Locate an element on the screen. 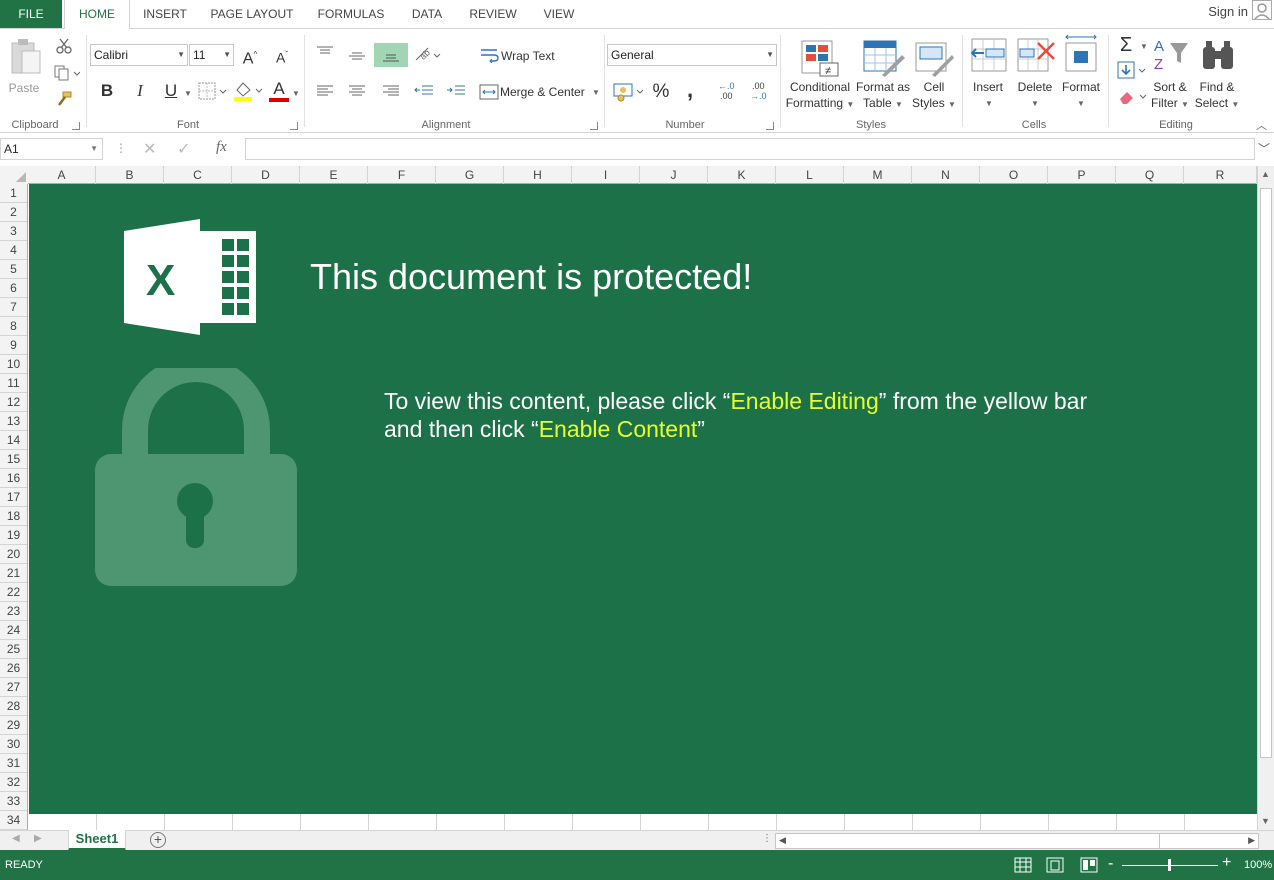 The width and height of the screenshot is (1274, 880). format-cells-icon is located at coordinates (1081, 53).